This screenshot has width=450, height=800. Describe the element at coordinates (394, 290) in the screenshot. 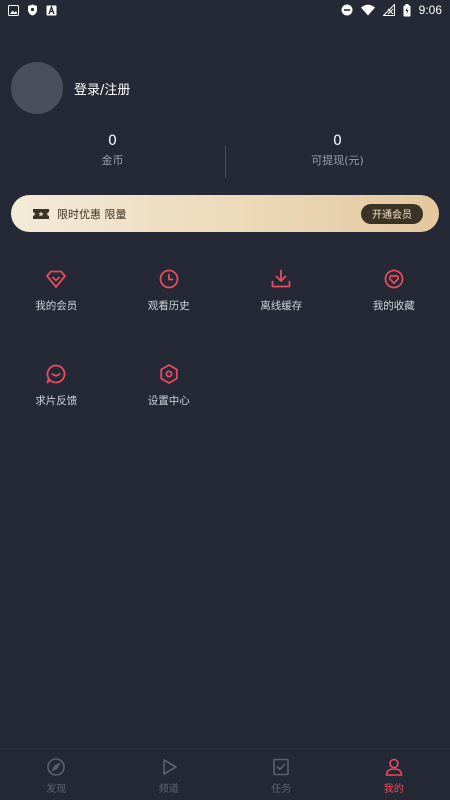

I see `menu-item-favorites: 我的收藏` at that location.